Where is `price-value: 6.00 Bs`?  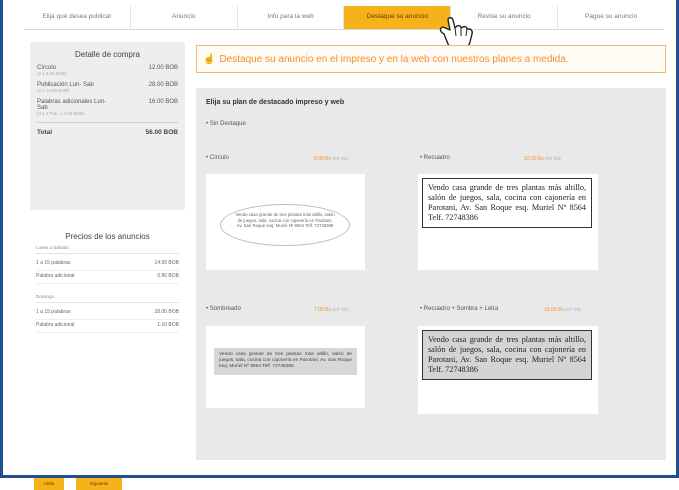
price-value: 6.00 Bs is located at coordinates (322, 159).